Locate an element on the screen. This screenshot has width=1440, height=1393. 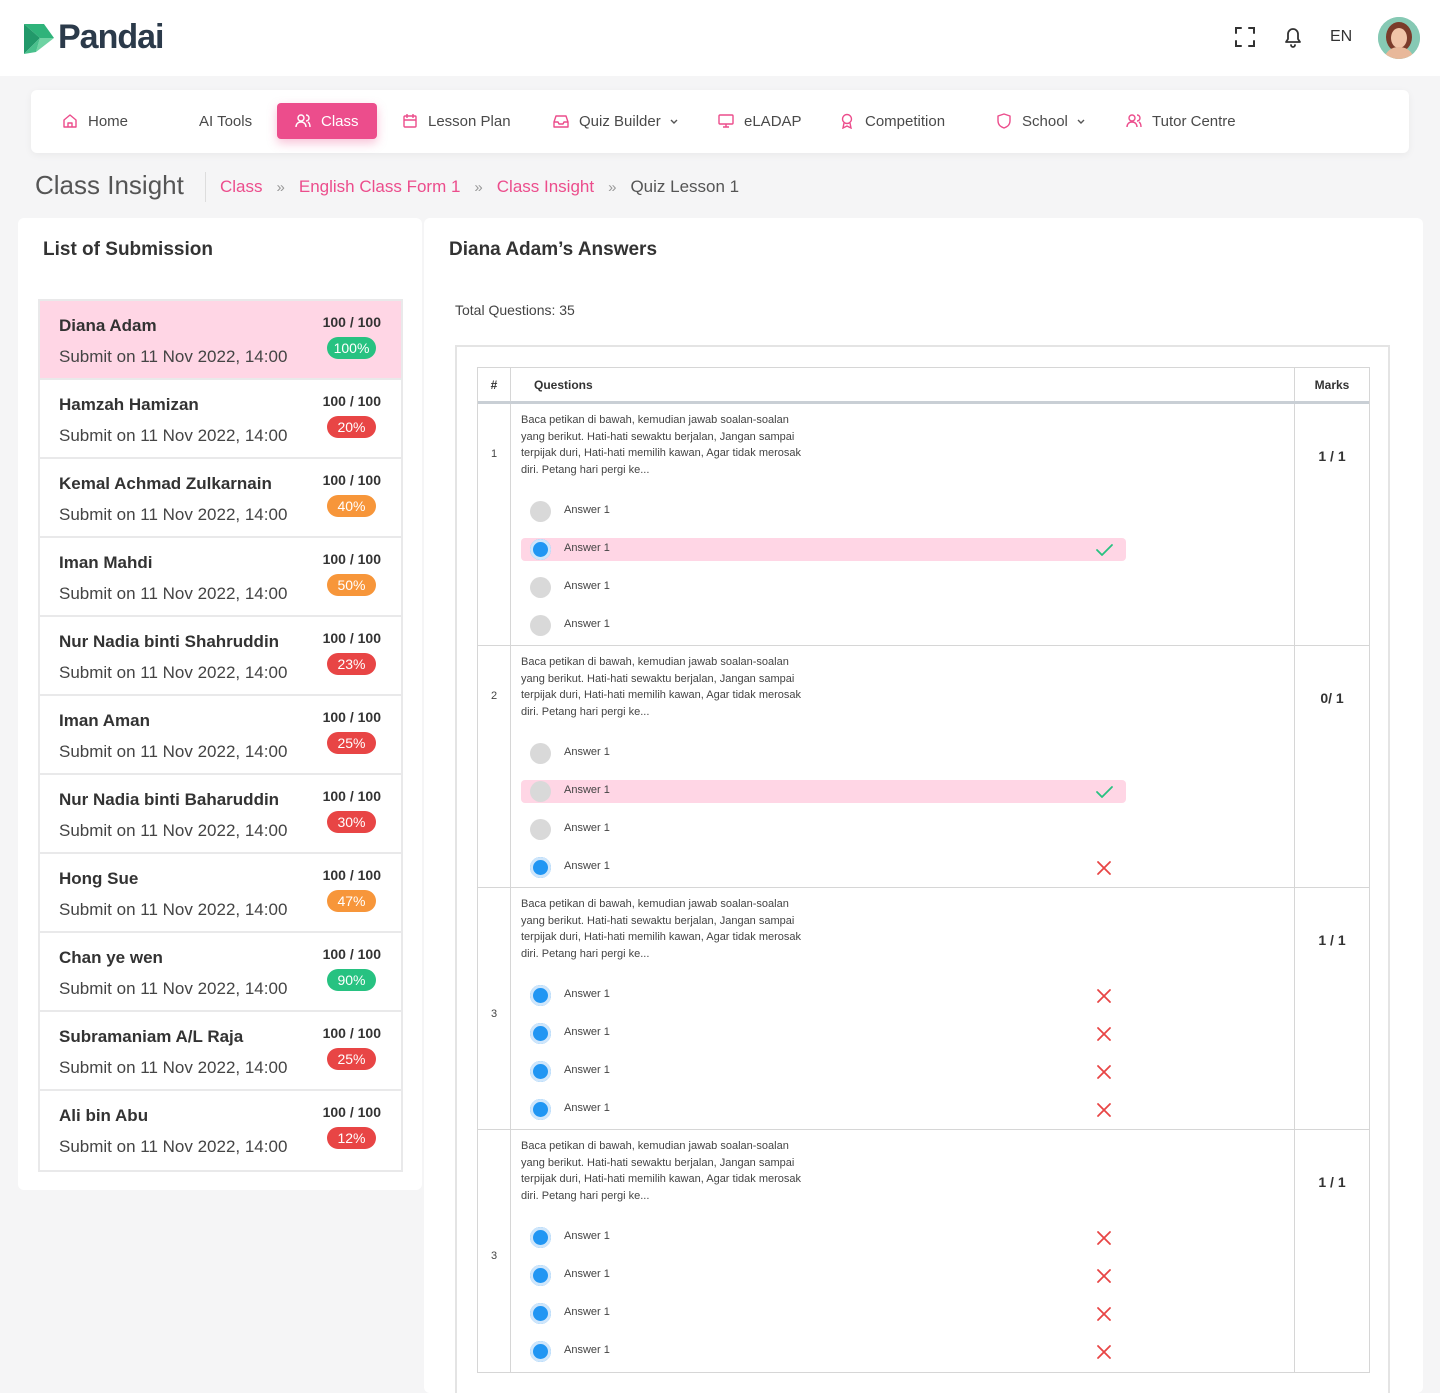
breadcrumb-class-insight: Class Insight is located at coordinates (545, 187).